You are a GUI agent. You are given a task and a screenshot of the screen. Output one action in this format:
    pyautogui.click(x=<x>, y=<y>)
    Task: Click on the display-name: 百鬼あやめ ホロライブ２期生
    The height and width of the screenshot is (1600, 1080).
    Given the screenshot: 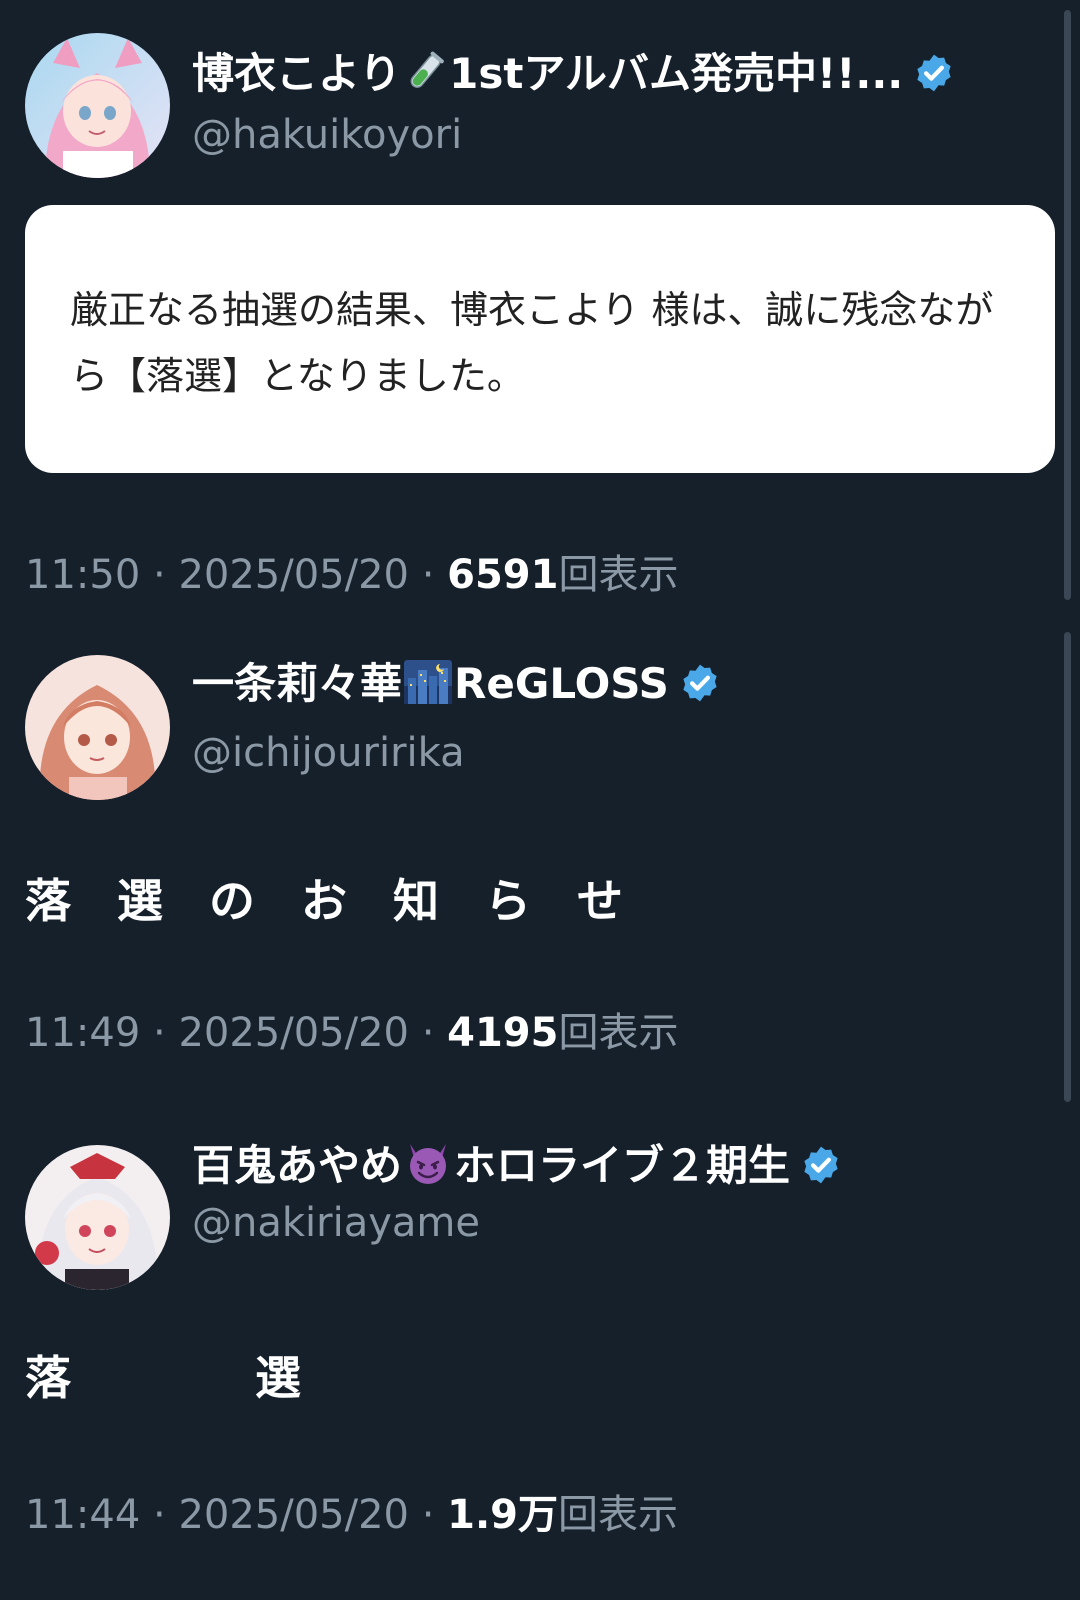 What is the action you would take?
    pyautogui.click(x=517, y=1169)
    